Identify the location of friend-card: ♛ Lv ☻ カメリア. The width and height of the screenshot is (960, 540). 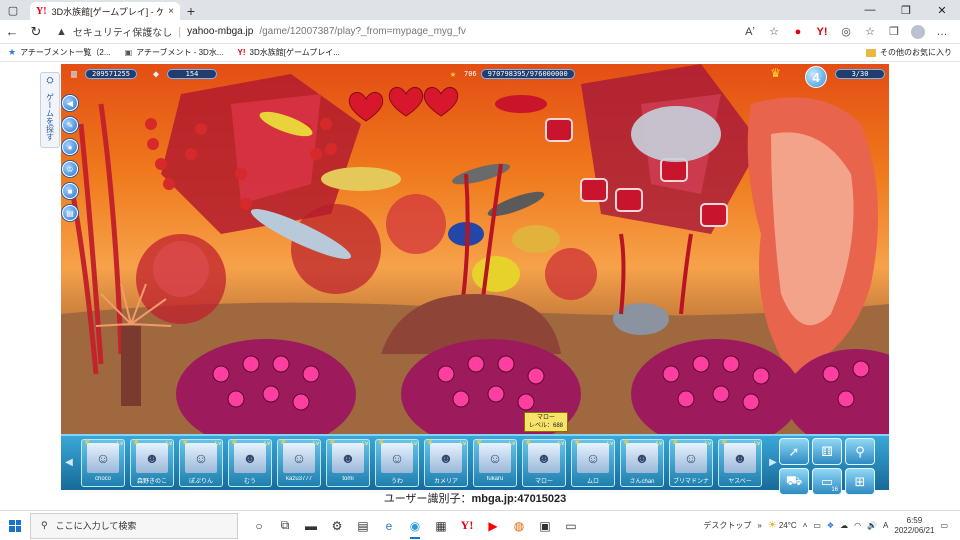
(446, 463).